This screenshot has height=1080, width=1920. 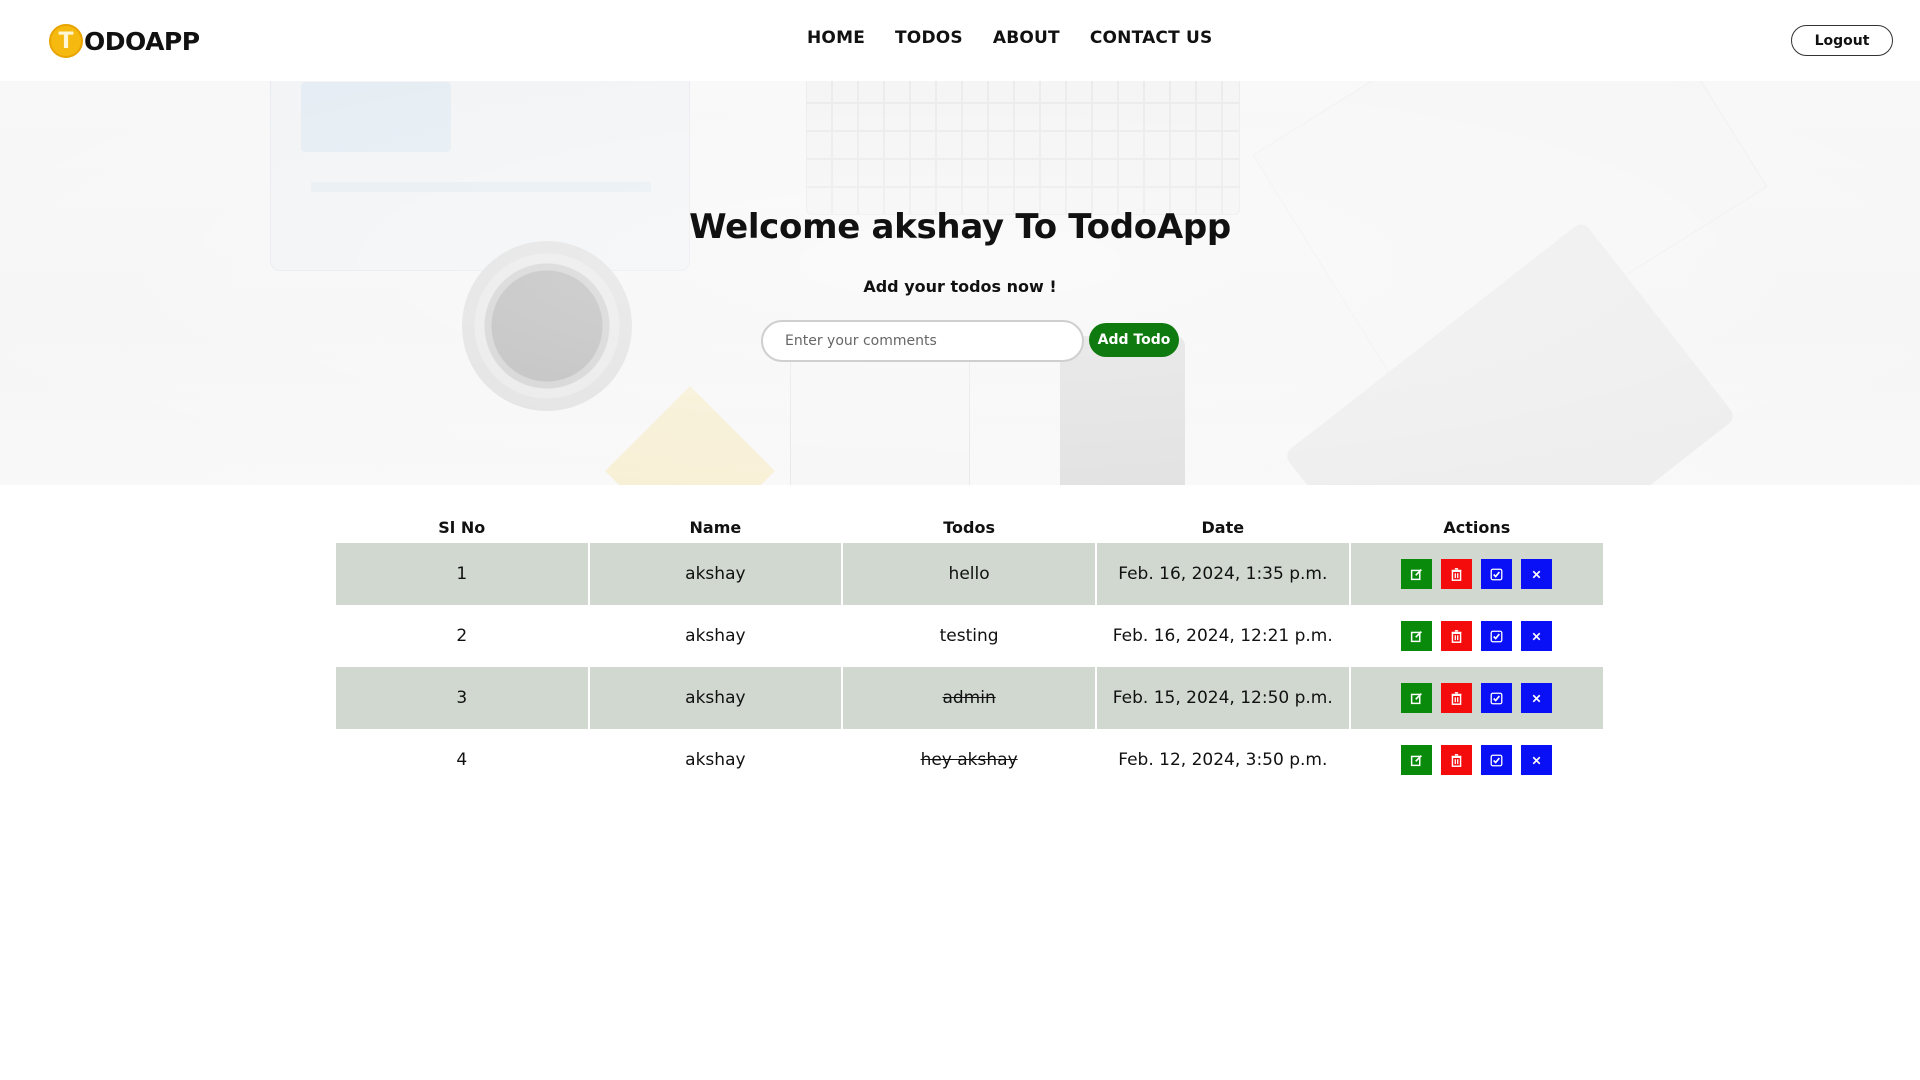 What do you see at coordinates (462, 698) in the screenshot?
I see `cell-sl-no: 3` at bounding box center [462, 698].